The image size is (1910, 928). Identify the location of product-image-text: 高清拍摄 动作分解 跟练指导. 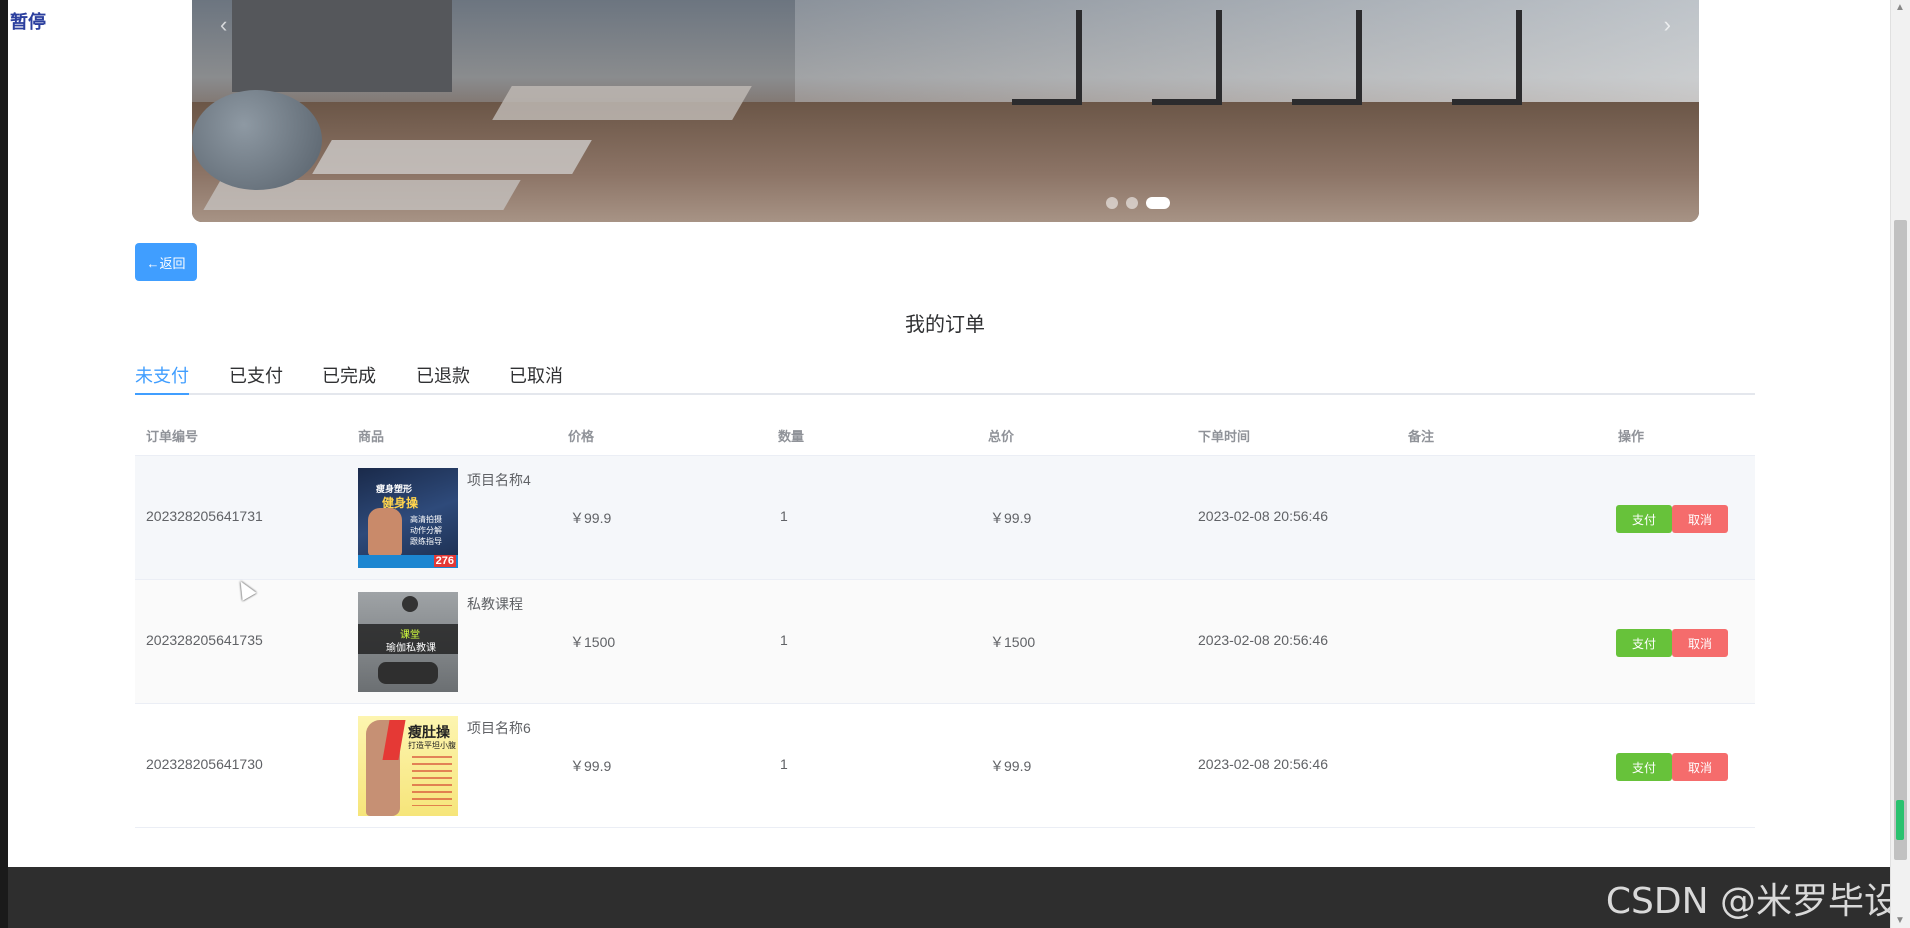
(426, 530).